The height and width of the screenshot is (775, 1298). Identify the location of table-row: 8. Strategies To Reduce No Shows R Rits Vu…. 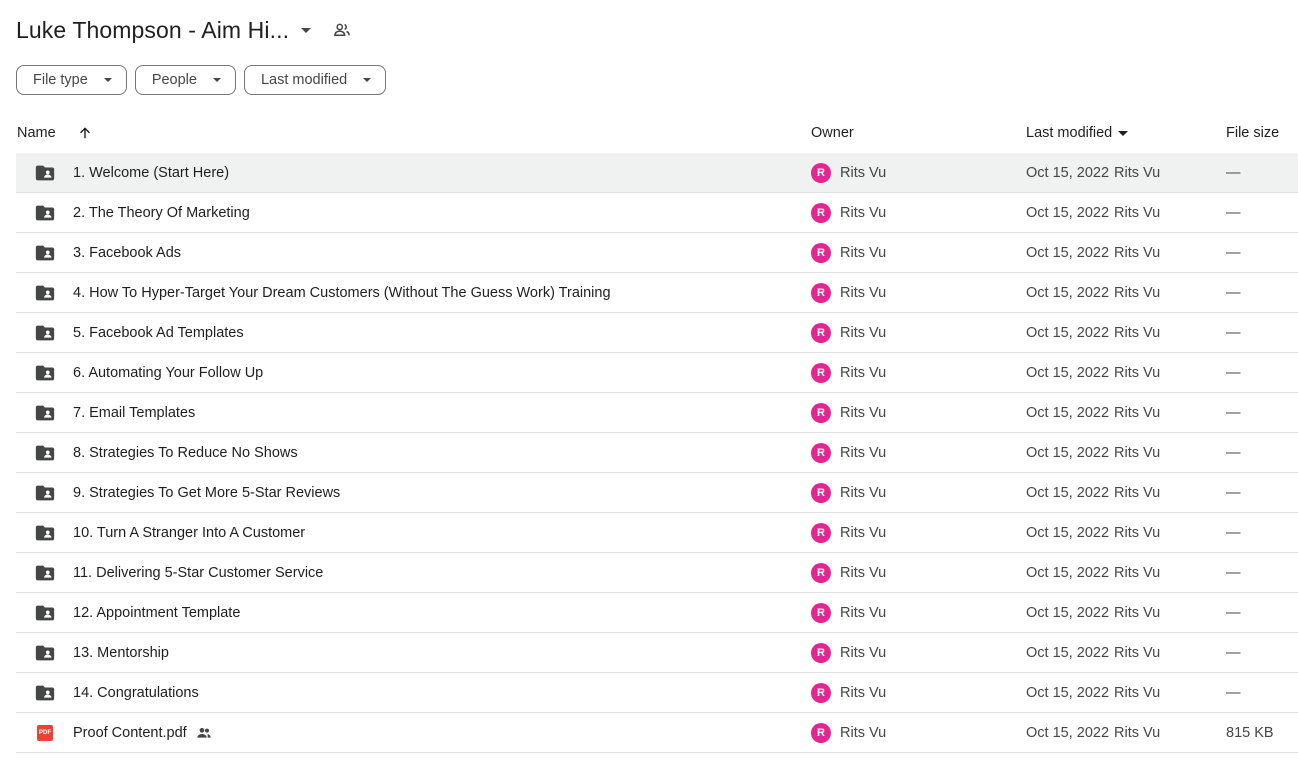
(657, 453).